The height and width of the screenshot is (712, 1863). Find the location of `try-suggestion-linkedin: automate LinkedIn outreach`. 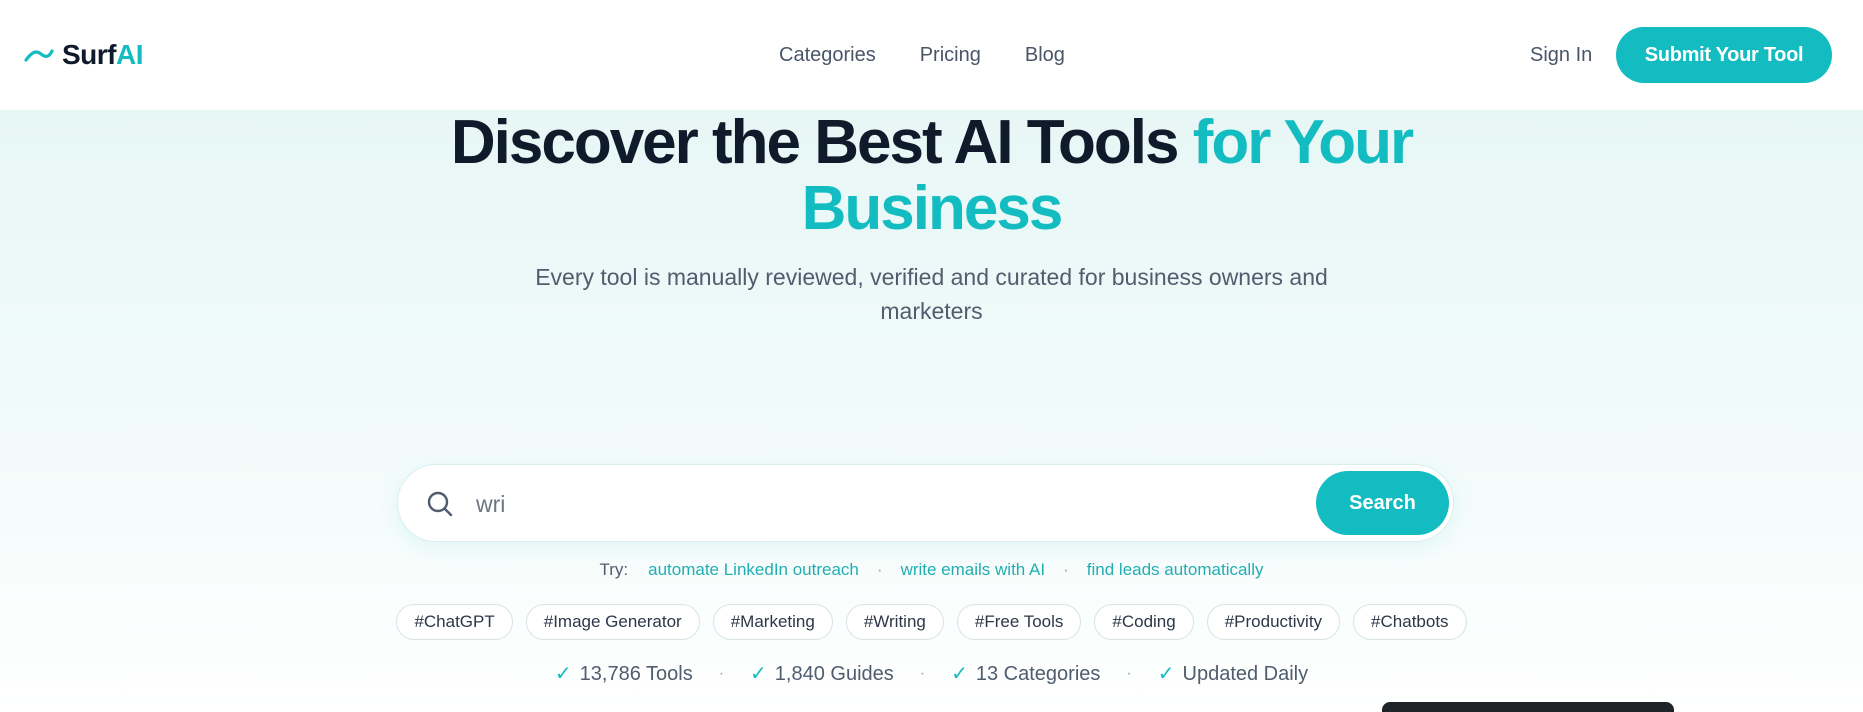

try-suggestion-linkedin: automate LinkedIn outreach is located at coordinates (753, 570).